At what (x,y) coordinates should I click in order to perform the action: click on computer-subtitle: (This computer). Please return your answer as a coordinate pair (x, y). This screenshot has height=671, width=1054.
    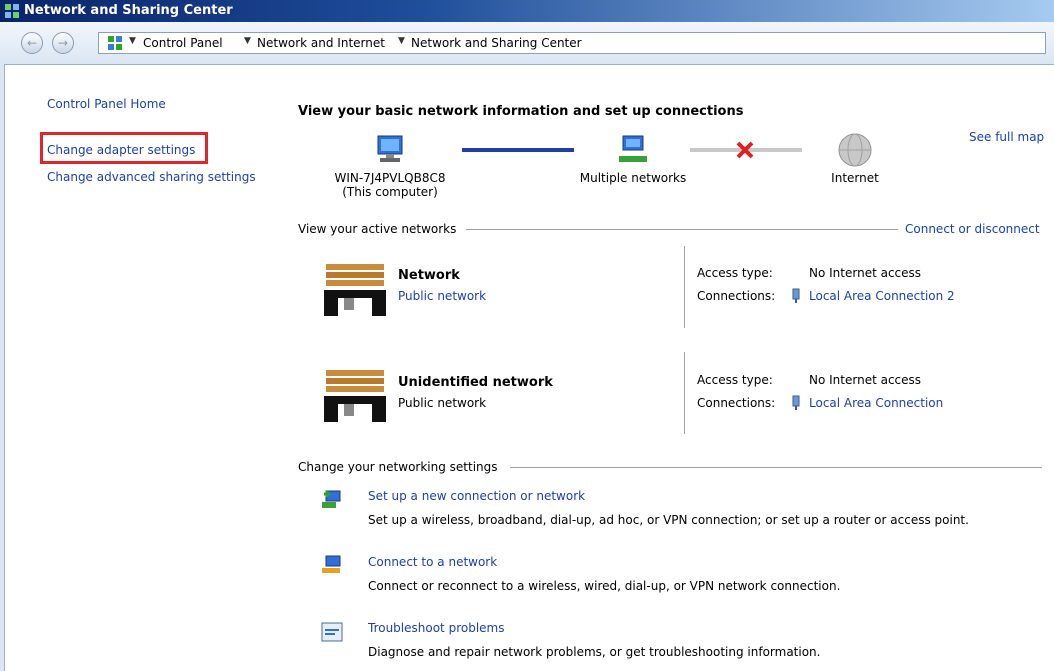
    Looking at the image, I should click on (390, 192).